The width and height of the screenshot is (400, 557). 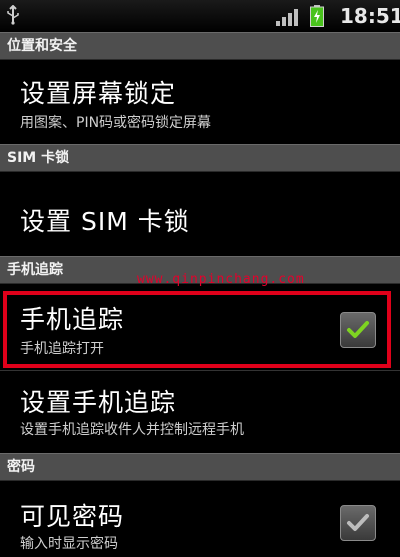 What do you see at coordinates (72, 516) in the screenshot?
I see `visible-password-title: 可见密码` at bounding box center [72, 516].